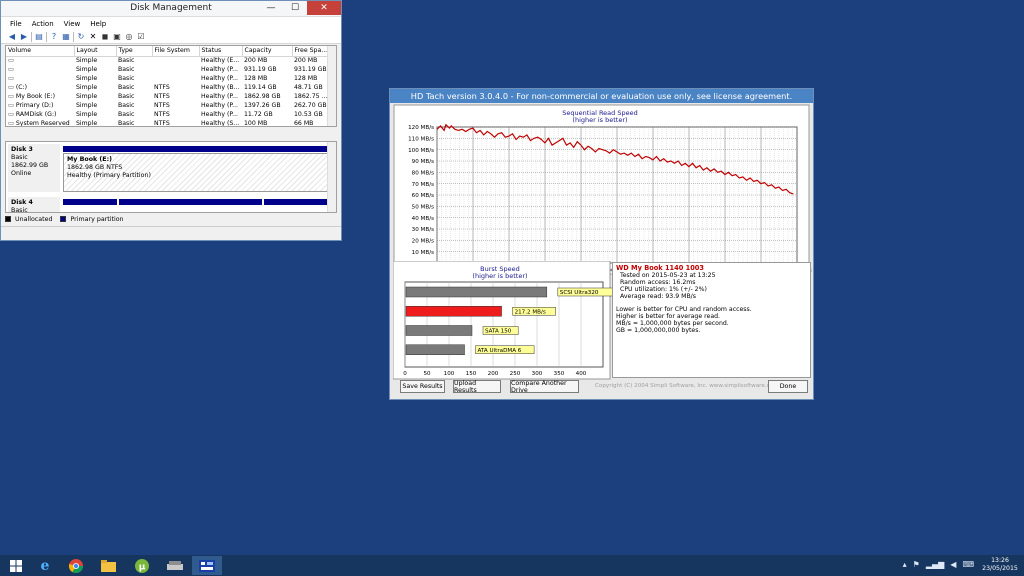 The height and width of the screenshot is (576, 1024). Describe the element at coordinates (39, 37) in the screenshot. I see `list-view-icon: ▤` at that location.